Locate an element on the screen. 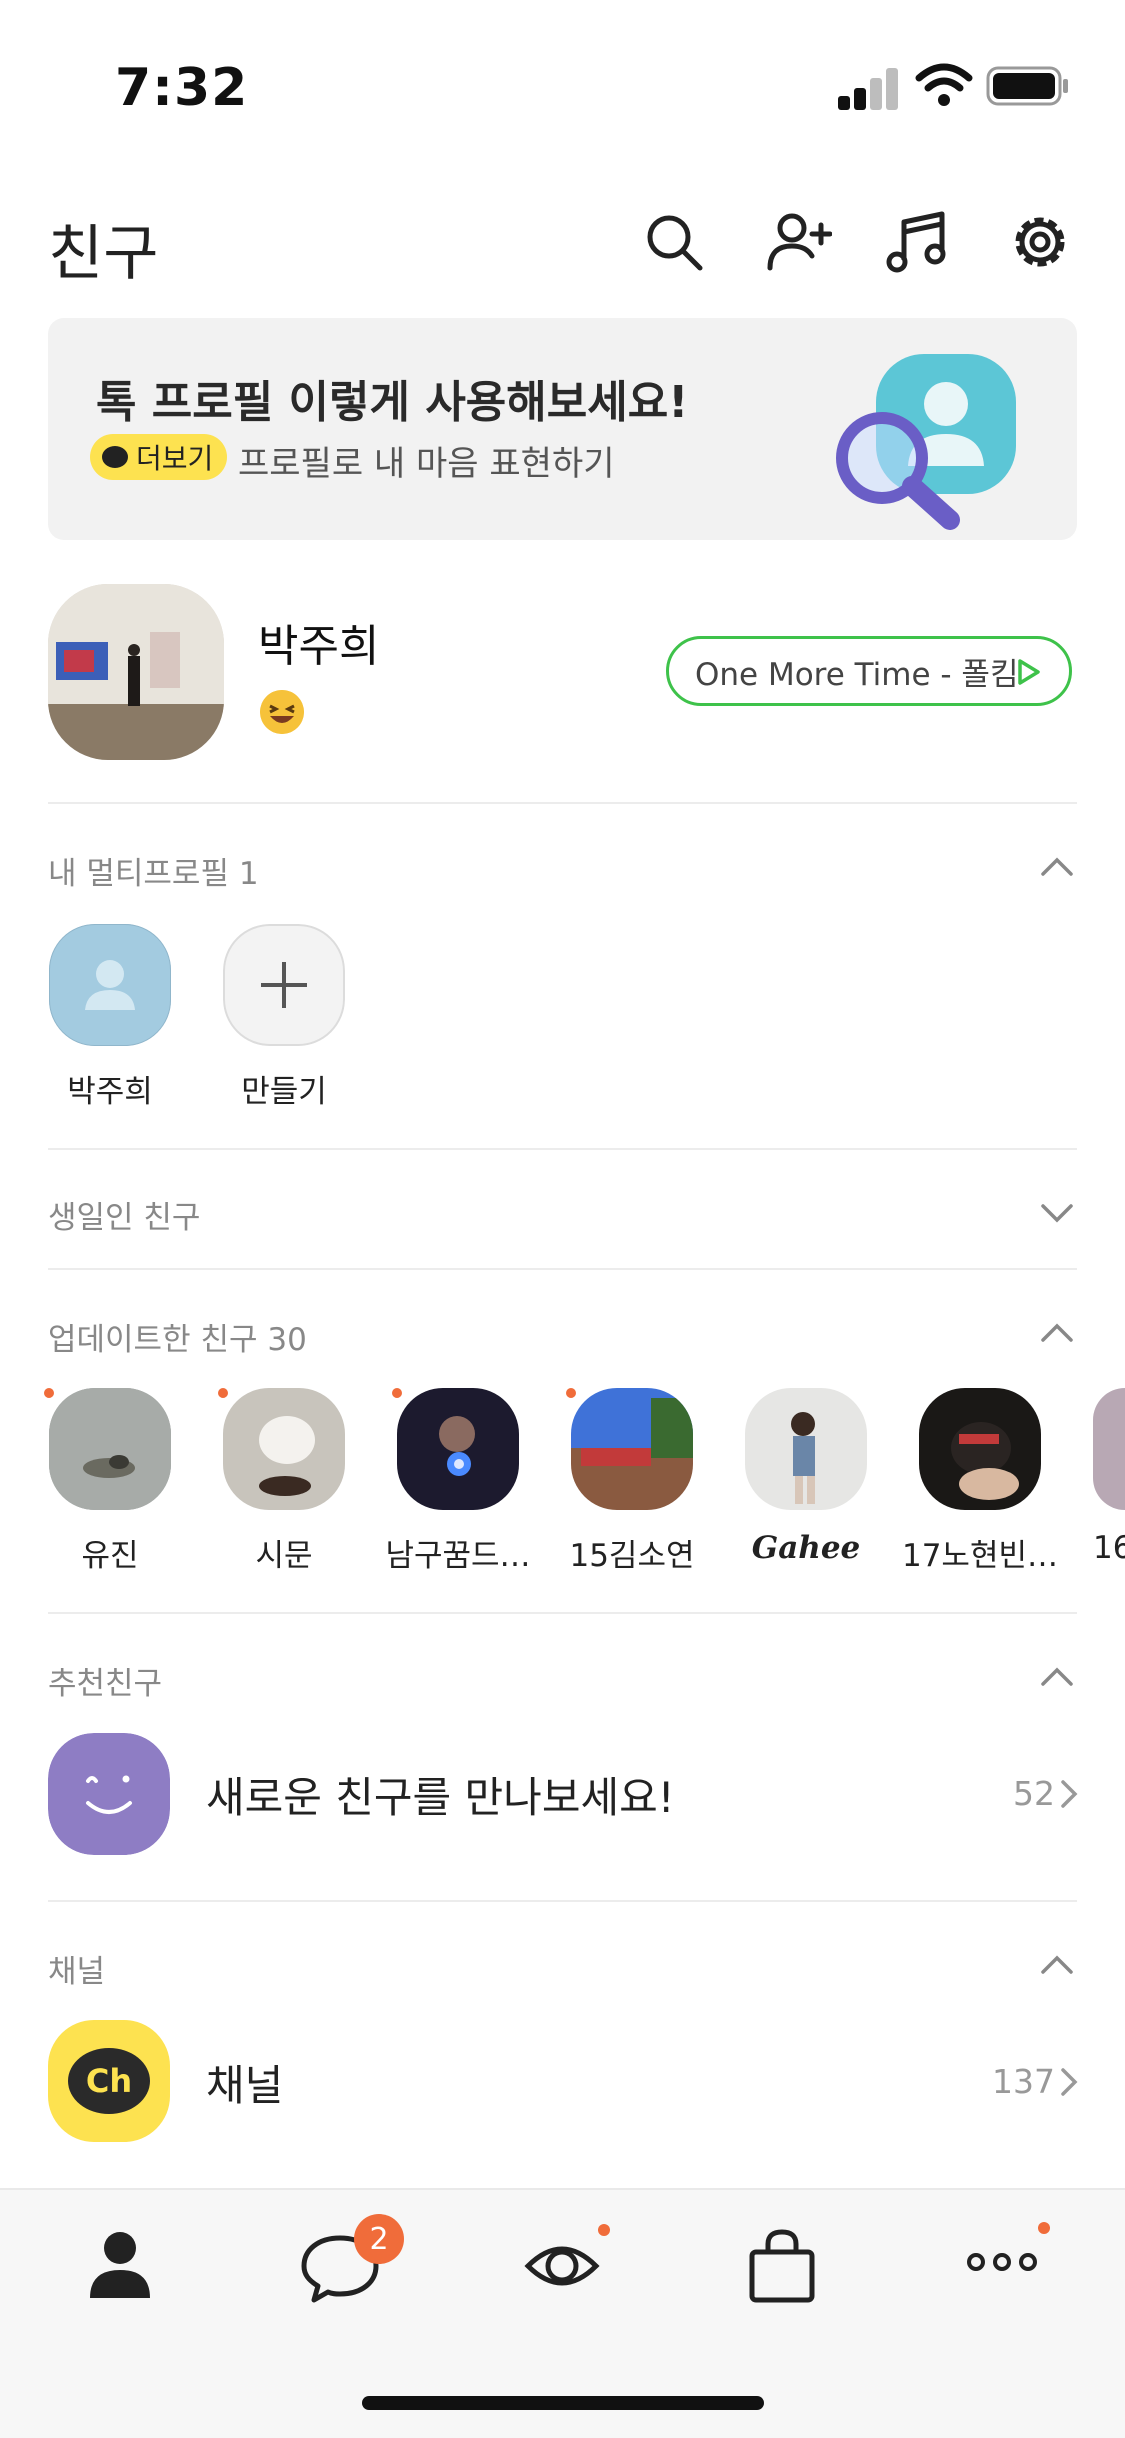 This screenshot has height=2438, width=1125. recommend-section-label: 추천친구 is located at coordinates (105, 1684).